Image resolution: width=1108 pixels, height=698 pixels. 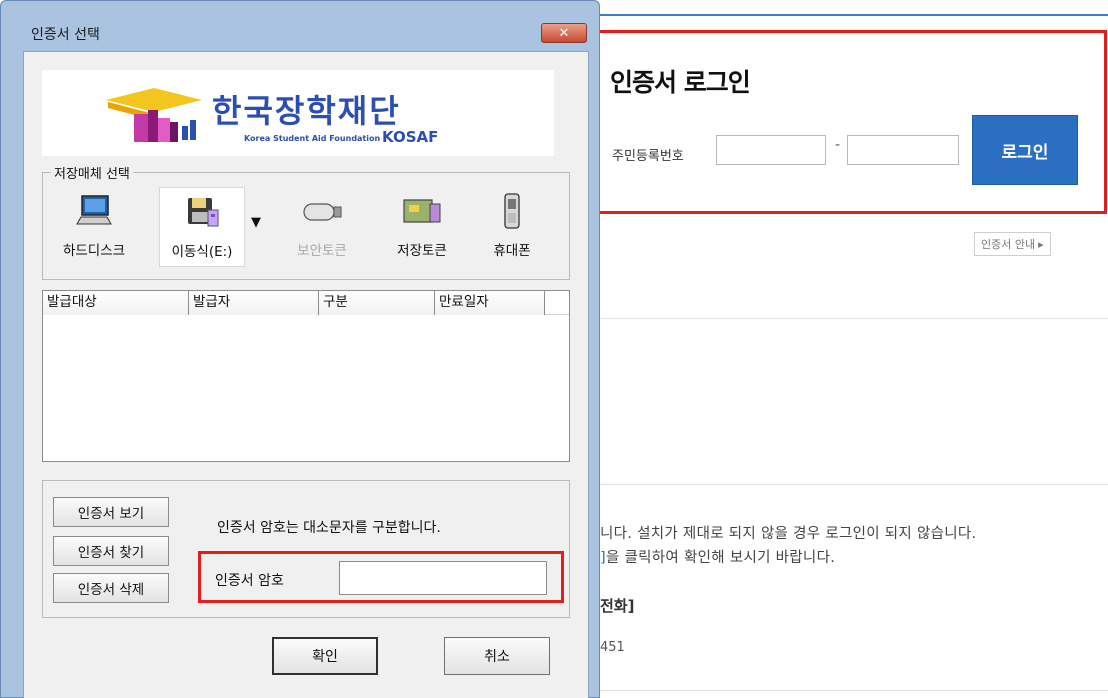 I want to click on chevron-down-icon: ▼, so click(x=256, y=222).